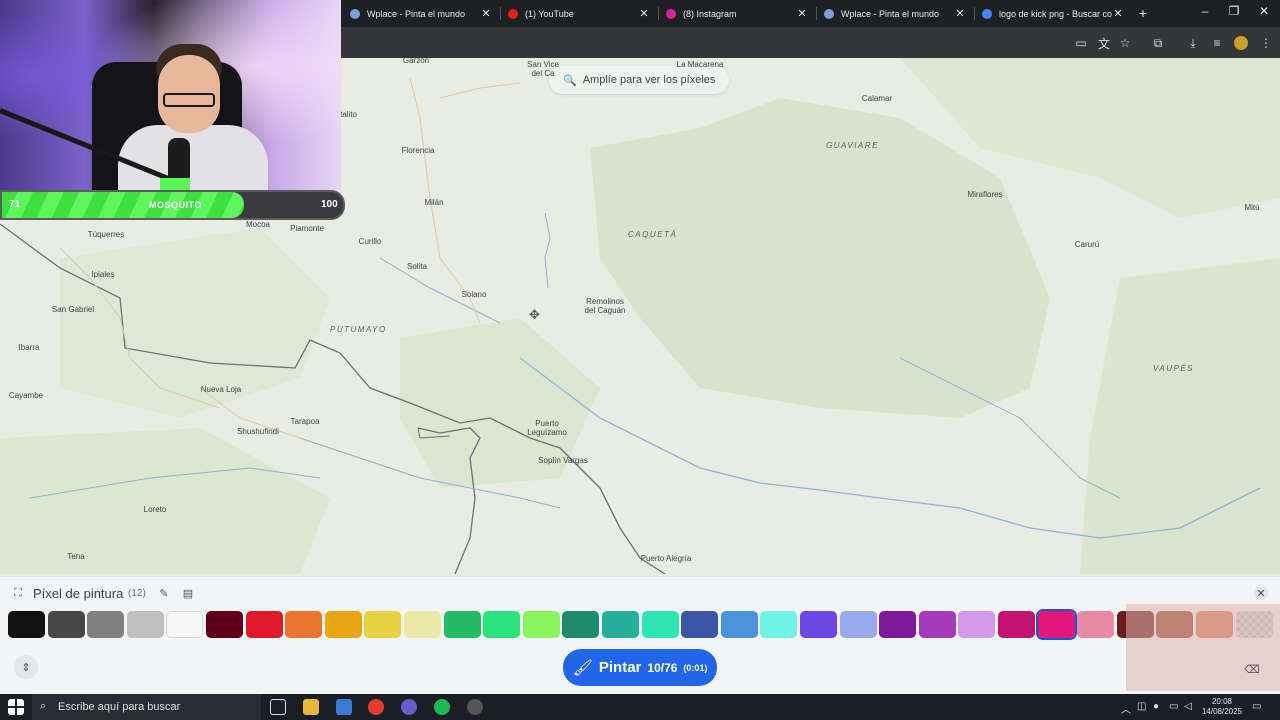 Image resolution: width=1280 pixels, height=720 pixels. I want to click on expand-toggle-icon: ⇕, so click(26, 667).